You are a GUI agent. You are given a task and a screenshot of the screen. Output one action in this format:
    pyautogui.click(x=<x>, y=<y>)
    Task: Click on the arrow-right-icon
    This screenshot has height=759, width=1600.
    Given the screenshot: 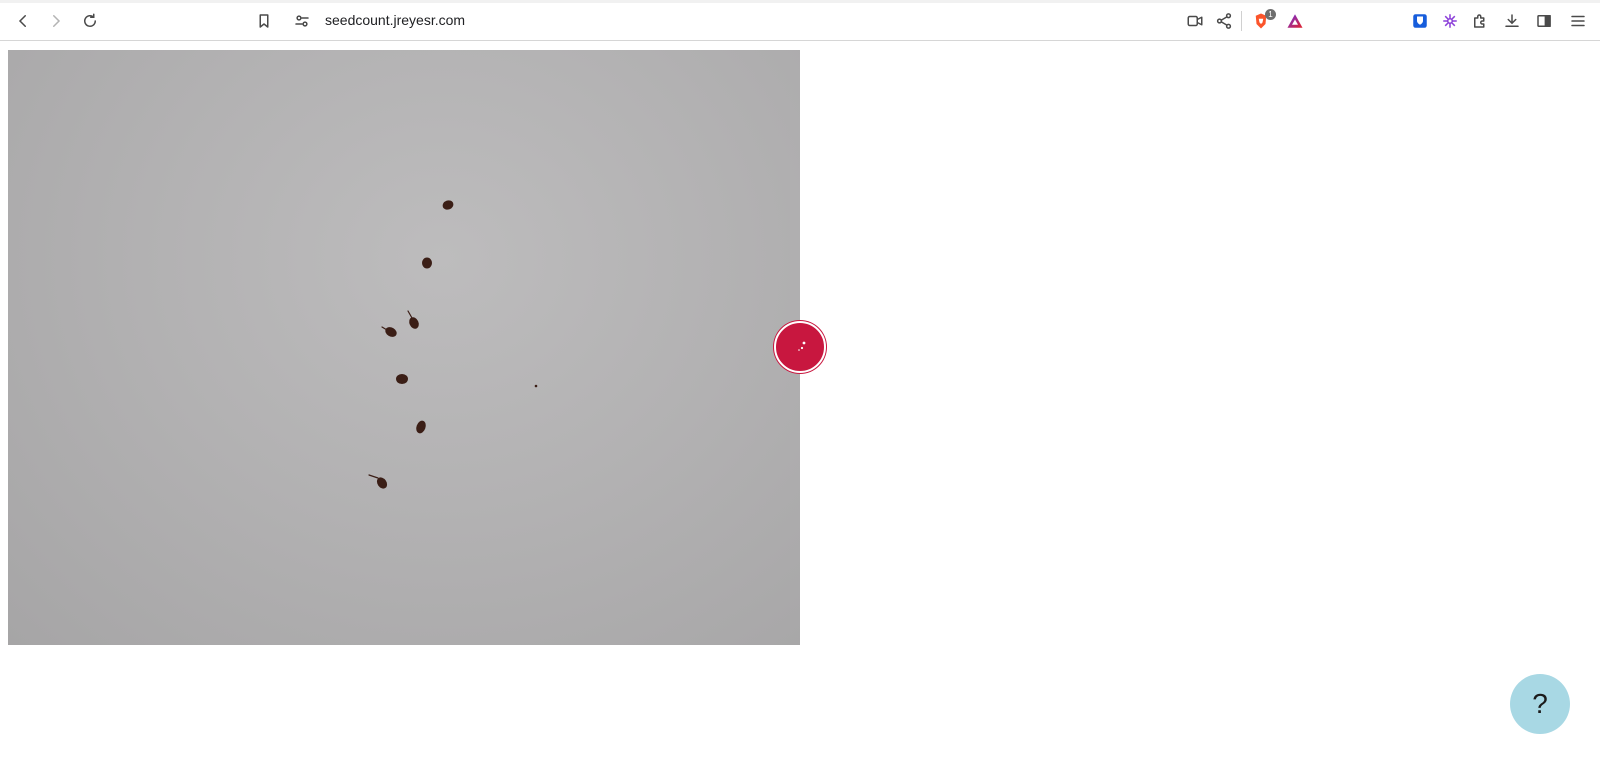 What is the action you would take?
    pyautogui.click(x=57, y=21)
    